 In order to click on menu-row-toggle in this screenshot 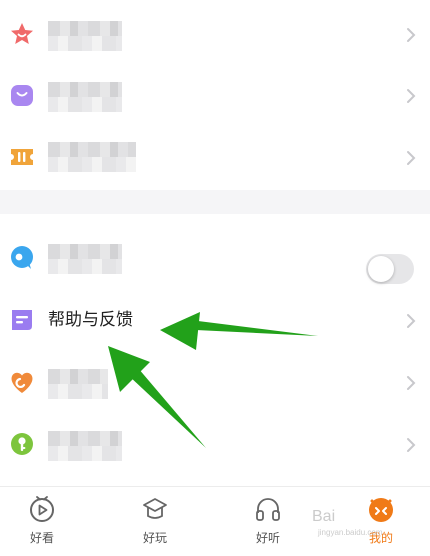, I will do `click(215, 257)`.